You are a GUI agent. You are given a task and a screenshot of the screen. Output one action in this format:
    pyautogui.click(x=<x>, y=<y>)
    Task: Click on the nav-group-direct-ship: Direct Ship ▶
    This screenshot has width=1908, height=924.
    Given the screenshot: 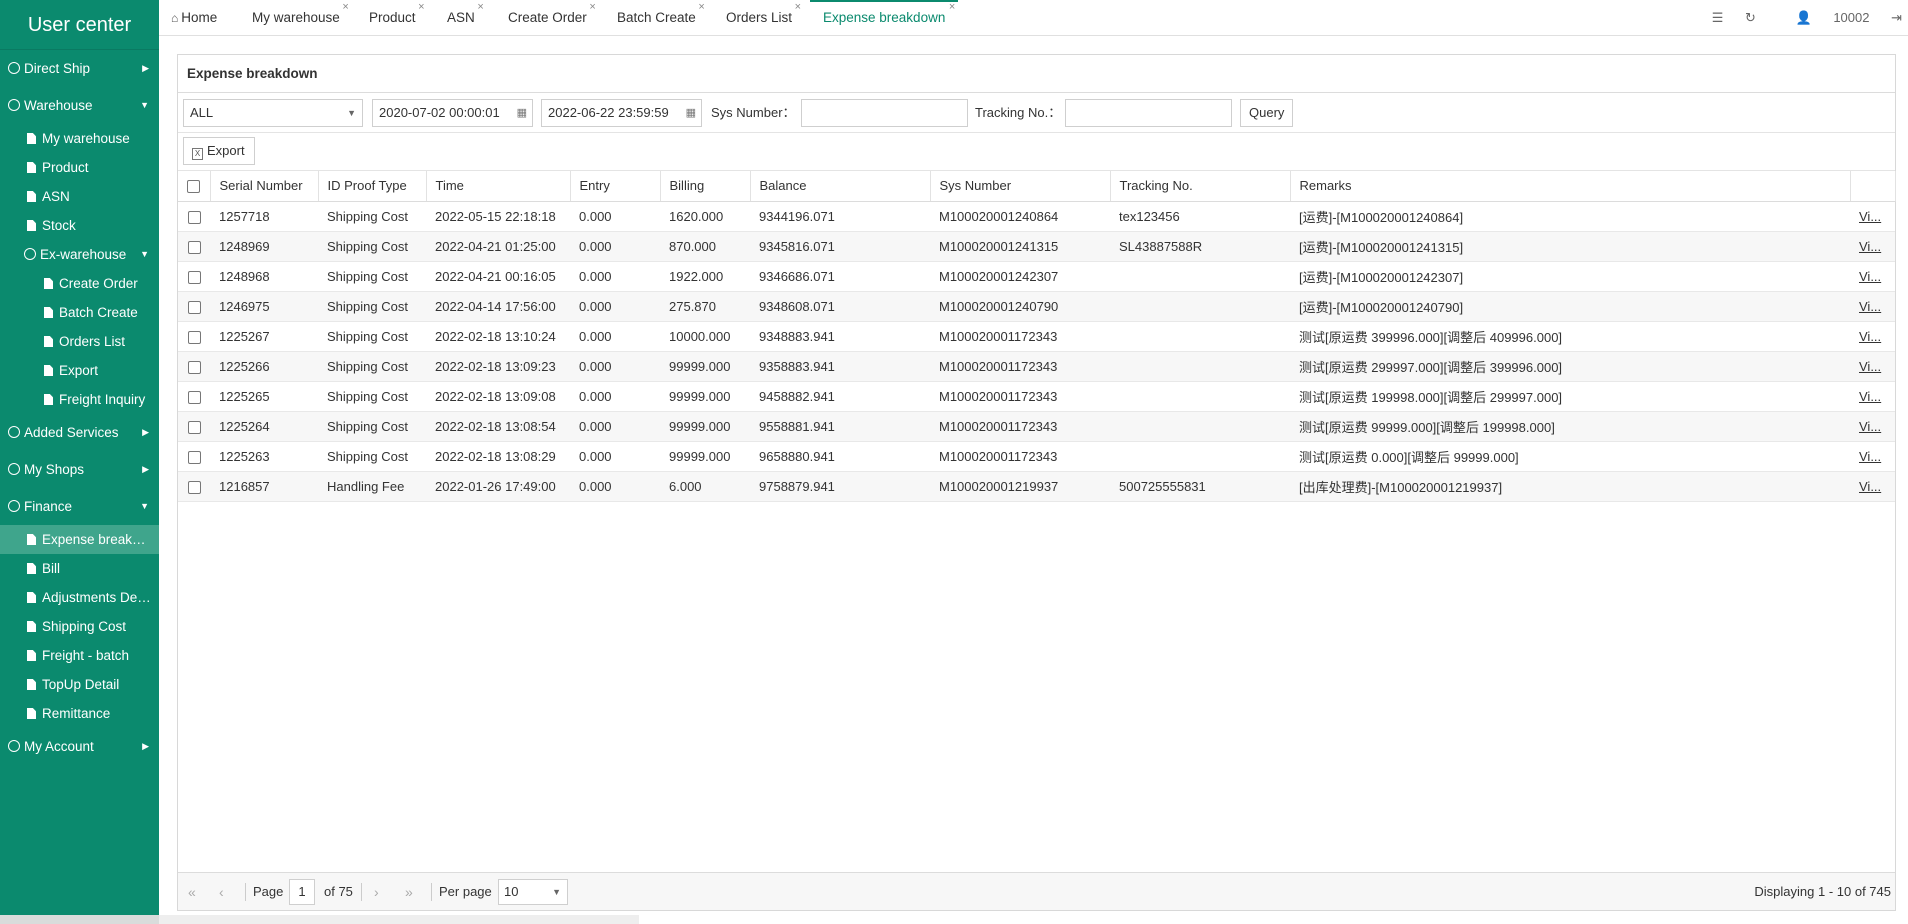 What is the action you would take?
    pyautogui.click(x=79, y=68)
    